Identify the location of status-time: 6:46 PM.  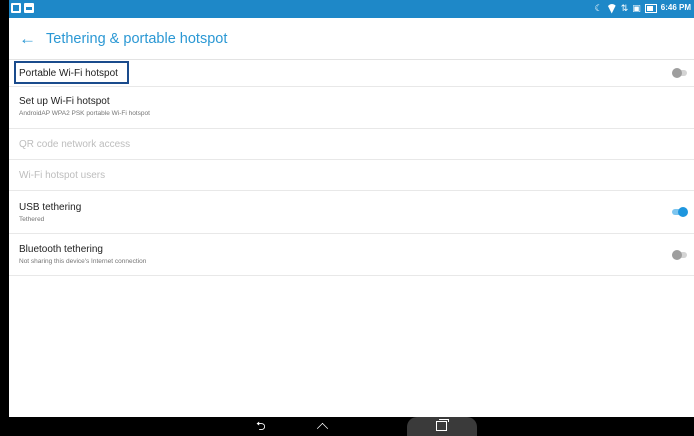
(675, 7).